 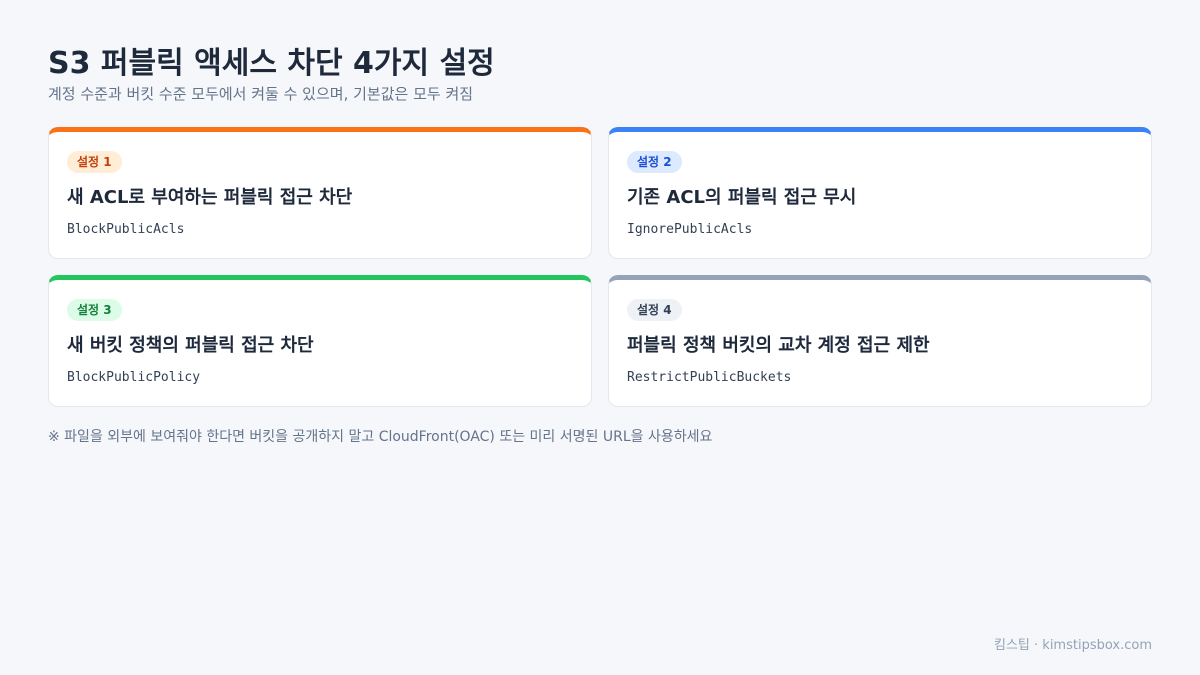 What do you see at coordinates (210, 197) in the screenshot?
I see `setting-title: 새 ACL로 부여하는 퍼블릭 접근 차단` at bounding box center [210, 197].